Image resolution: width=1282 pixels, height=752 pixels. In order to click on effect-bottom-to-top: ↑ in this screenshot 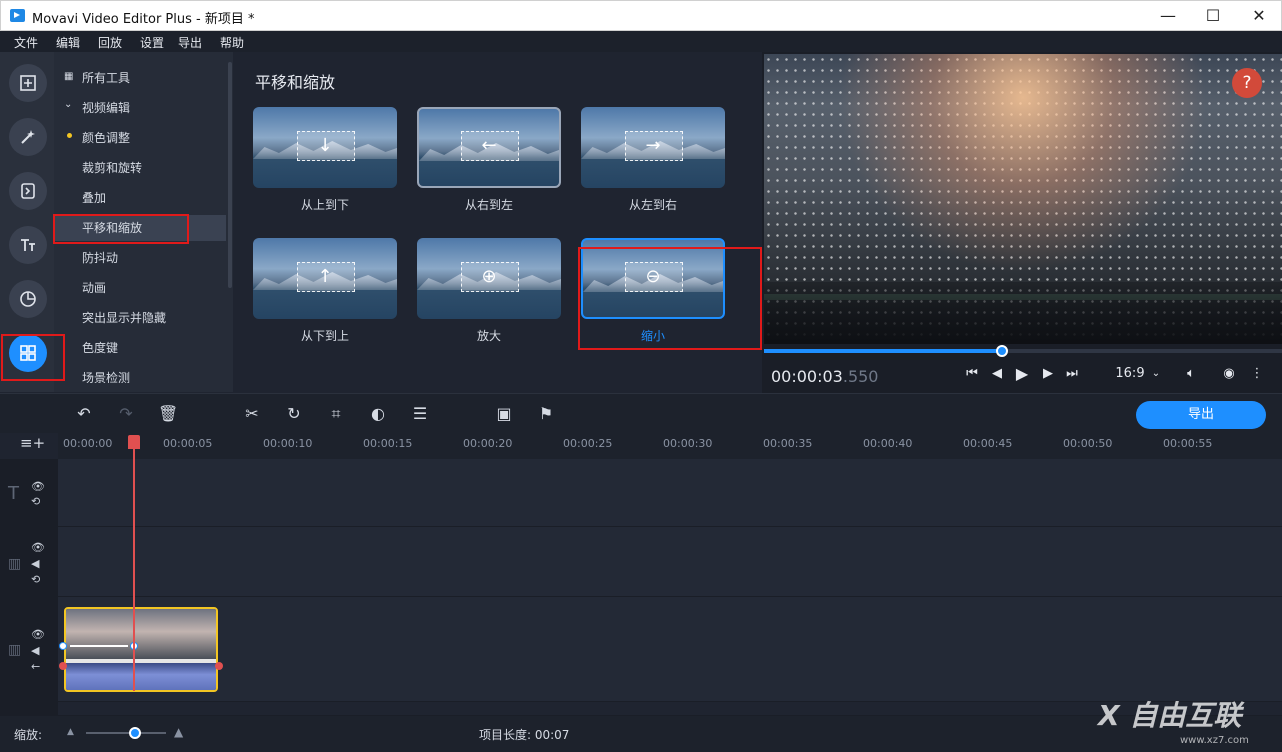, I will do `click(325, 278)`.